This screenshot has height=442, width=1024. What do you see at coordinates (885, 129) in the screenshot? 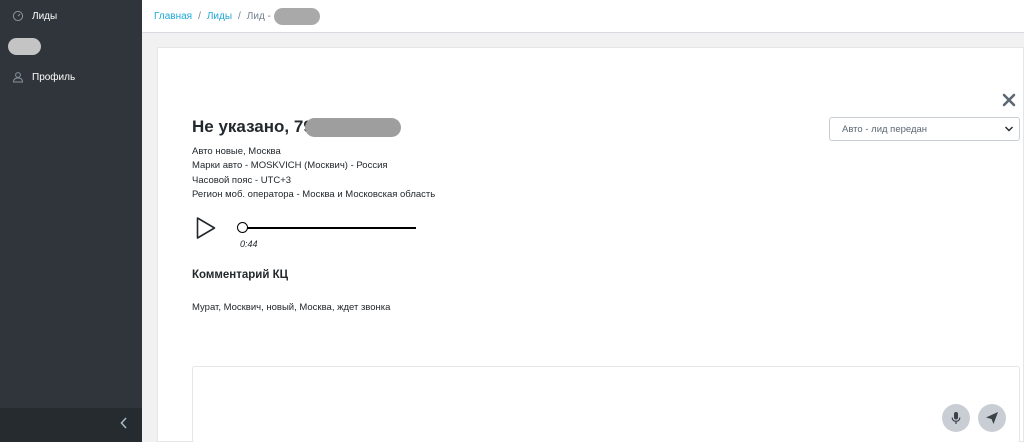
I see `status-selected-value: Авто - лид передан` at bounding box center [885, 129].